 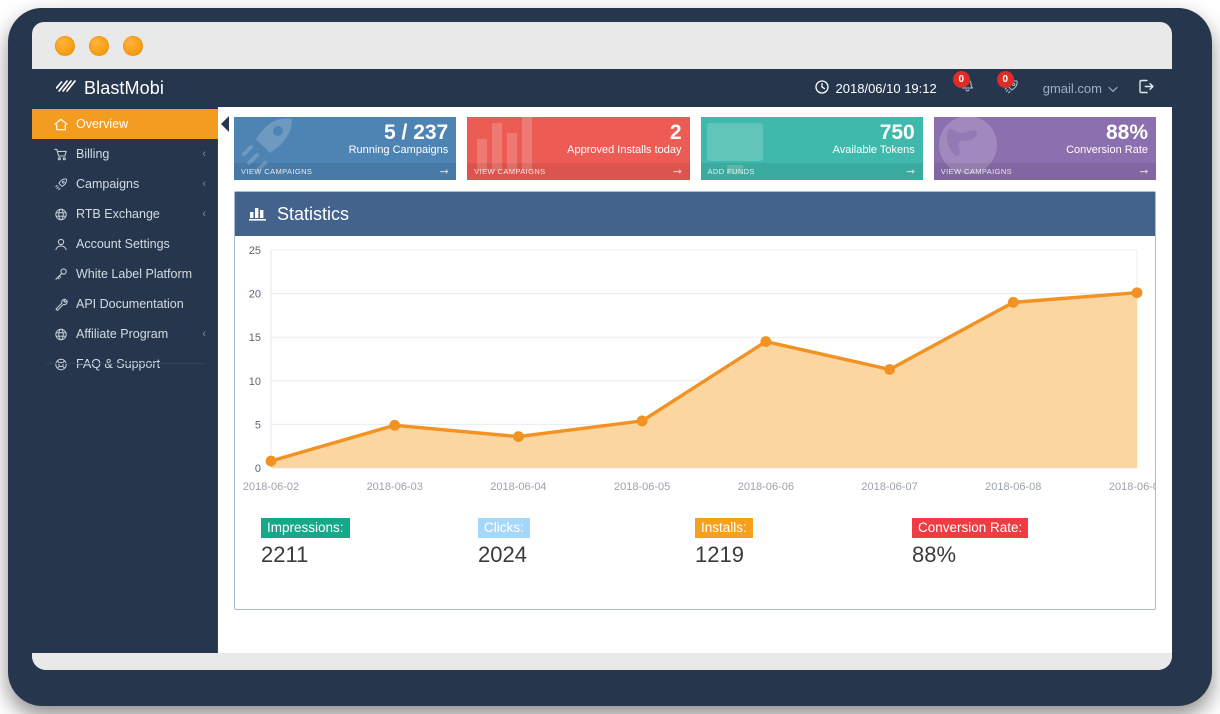 What do you see at coordinates (108, 184) in the screenshot?
I see `sidebar-label: Campaigns` at bounding box center [108, 184].